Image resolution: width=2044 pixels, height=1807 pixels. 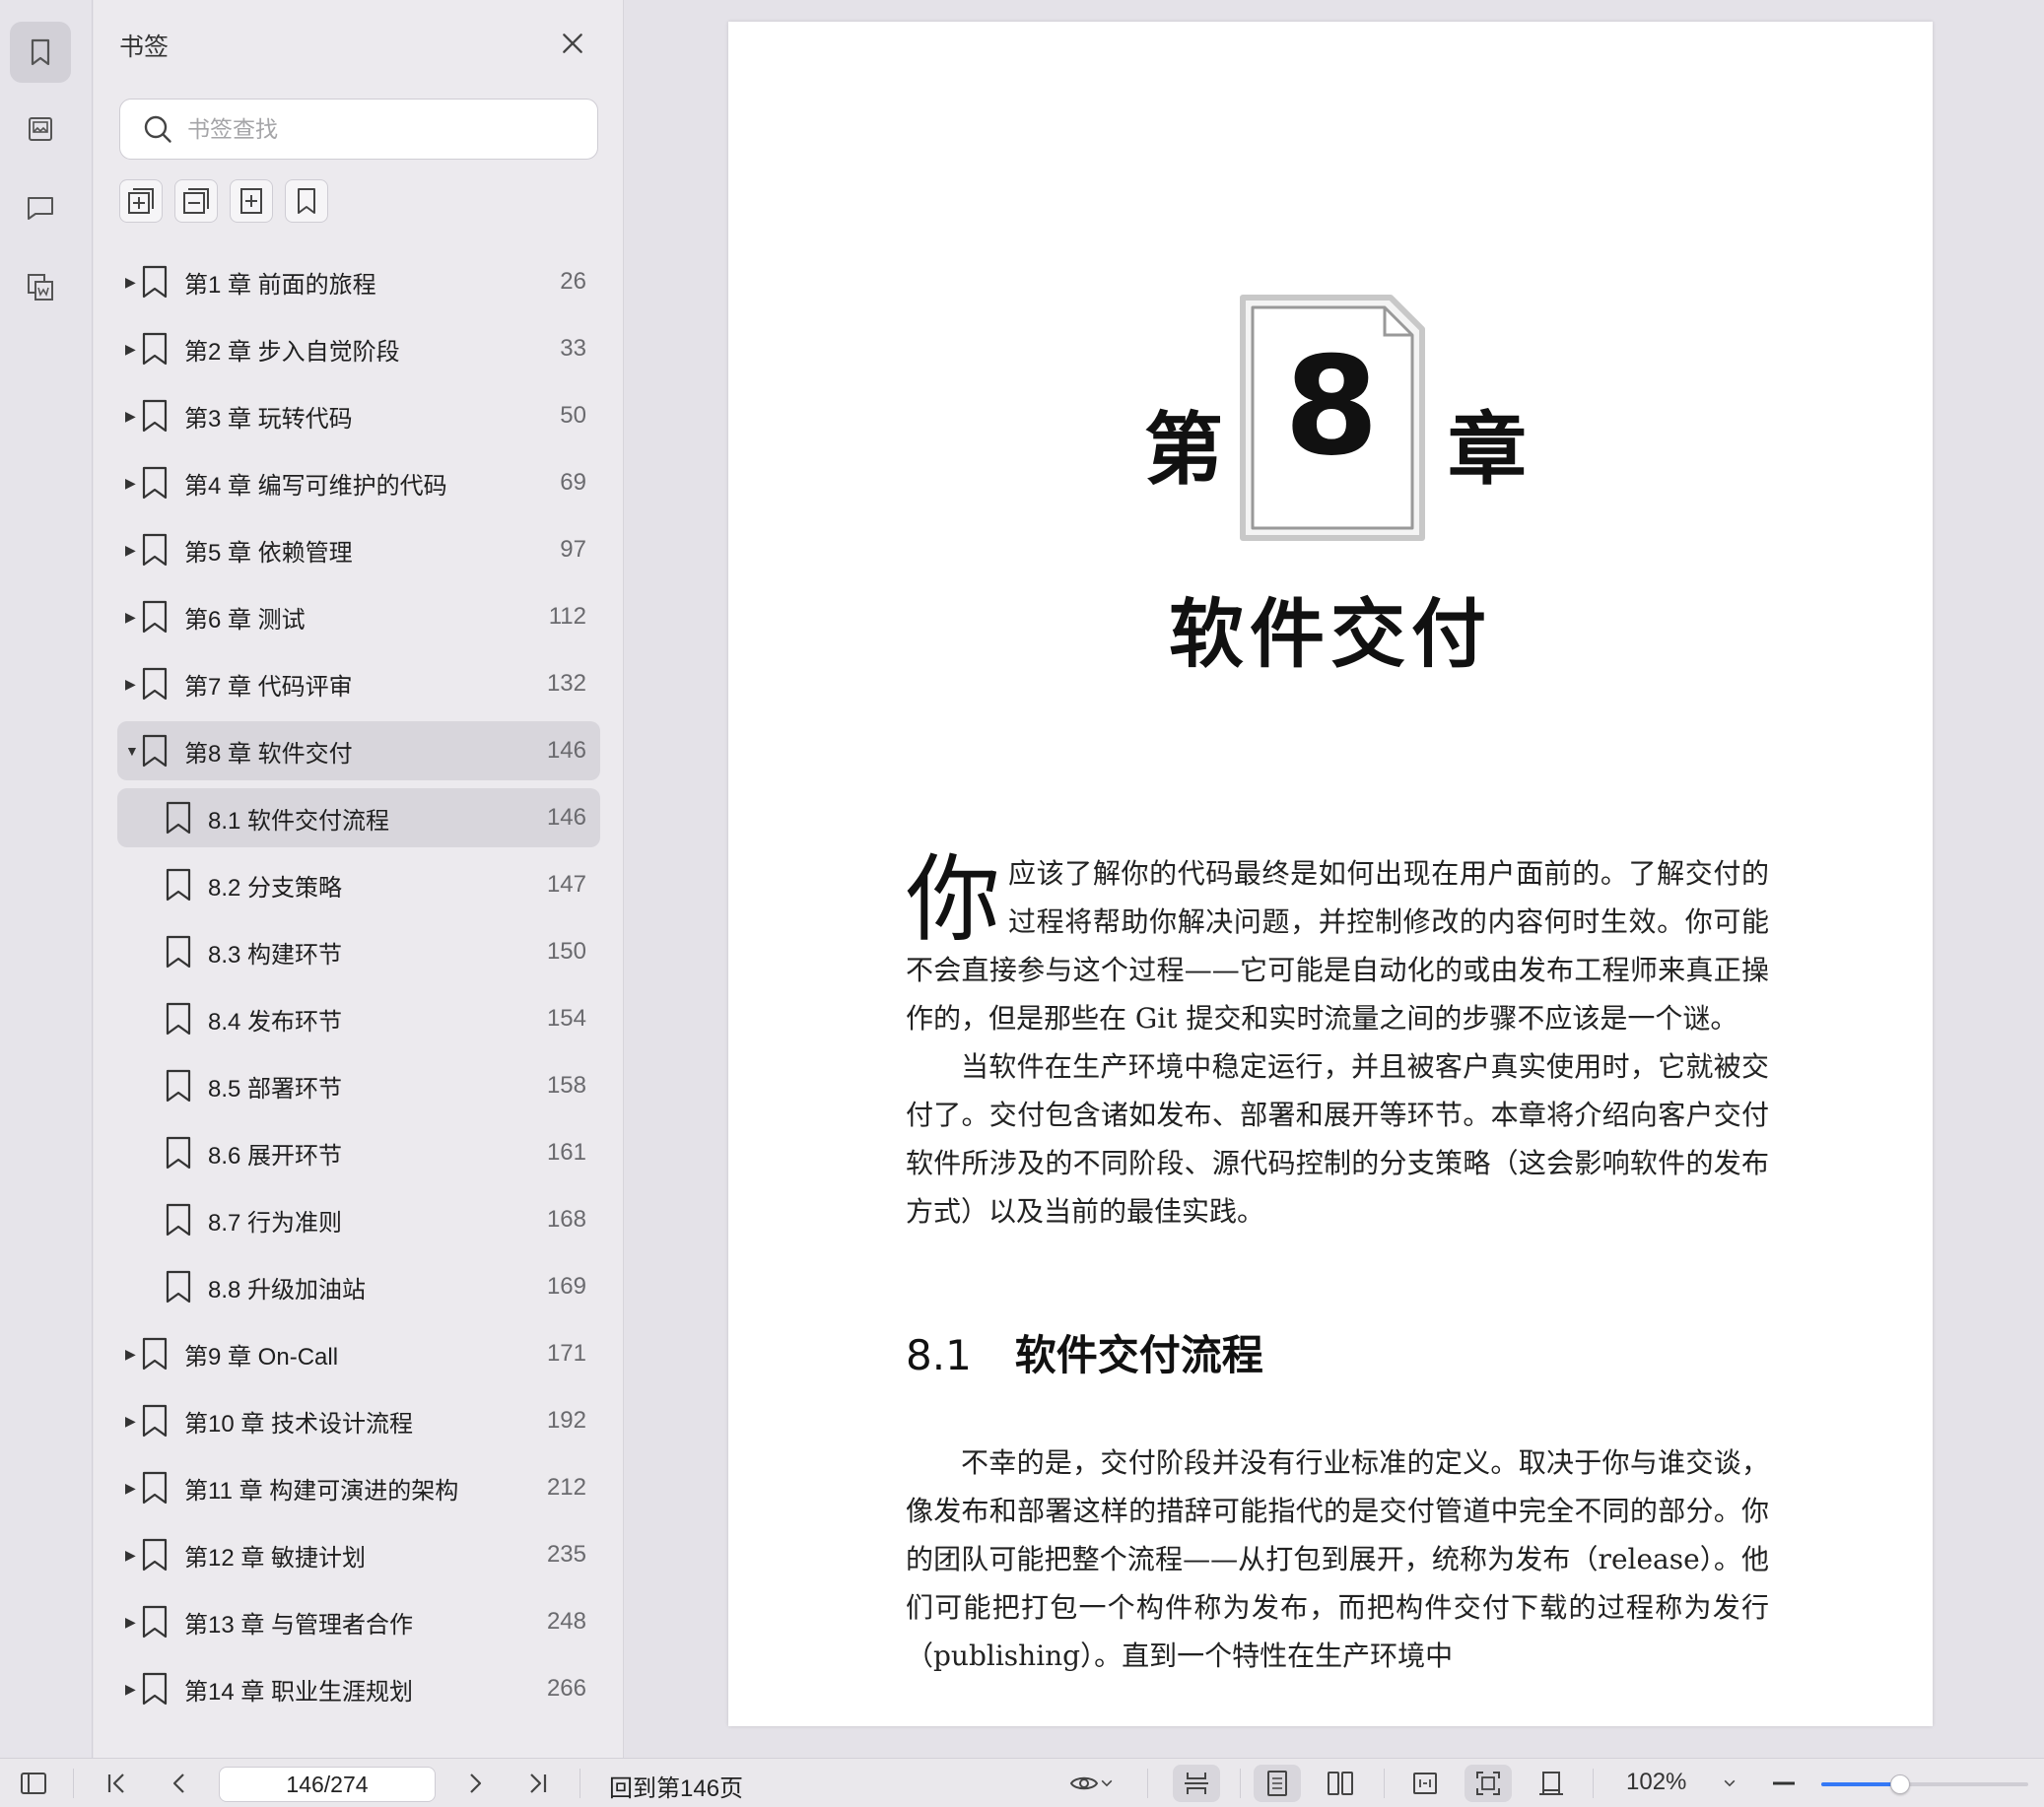 What do you see at coordinates (358, 885) in the screenshot?
I see `bookmark-item: 8.2 分支策略 147` at bounding box center [358, 885].